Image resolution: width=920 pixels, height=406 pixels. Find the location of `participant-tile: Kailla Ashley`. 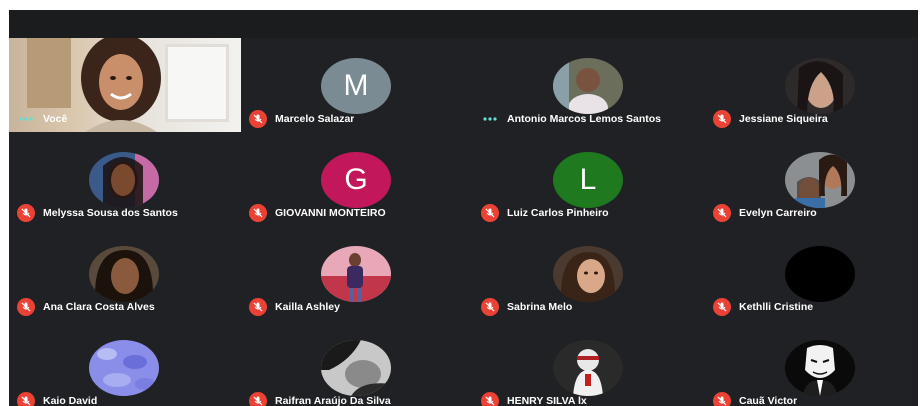

participant-tile: Kailla Ashley is located at coordinates (357, 273).